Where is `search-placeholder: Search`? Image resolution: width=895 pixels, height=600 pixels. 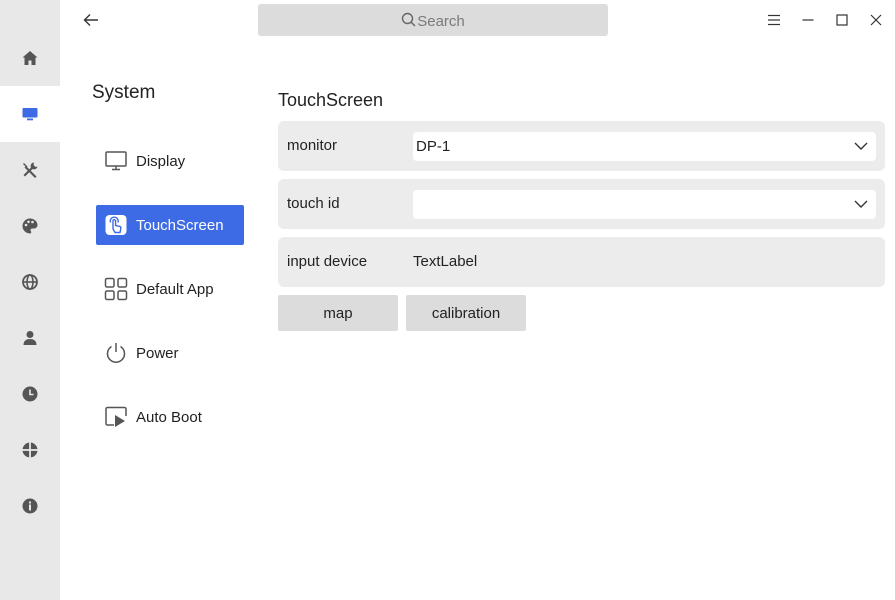
search-placeholder: Search is located at coordinates (441, 21).